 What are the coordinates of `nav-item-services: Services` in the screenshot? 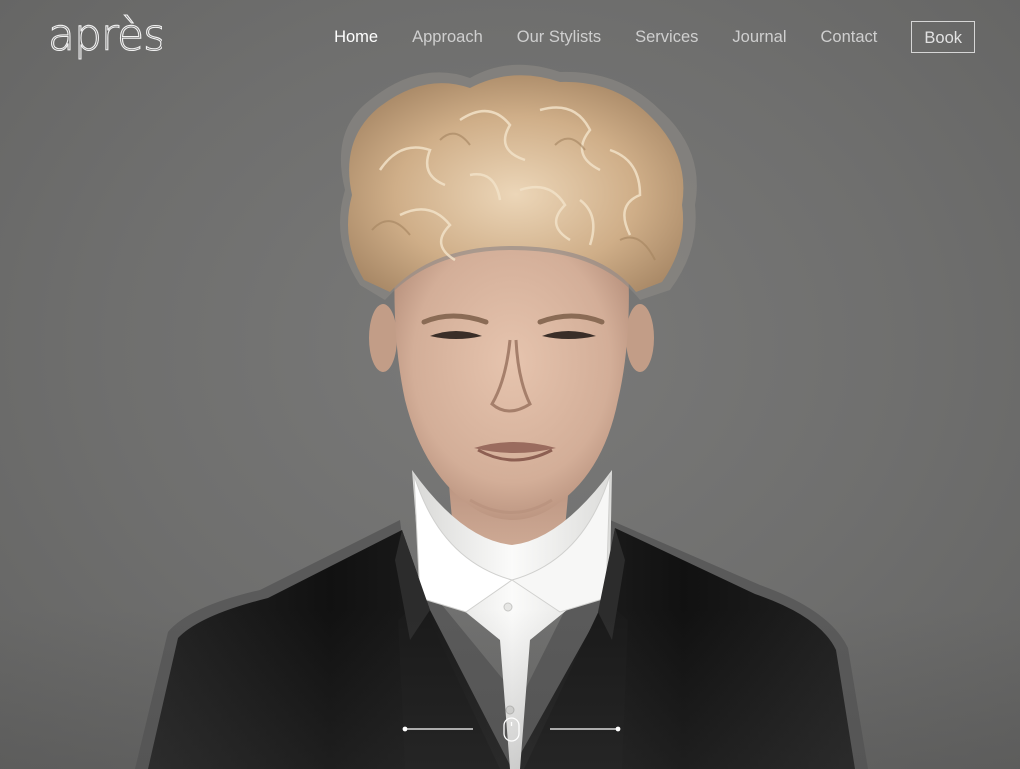 It's located at (666, 37).